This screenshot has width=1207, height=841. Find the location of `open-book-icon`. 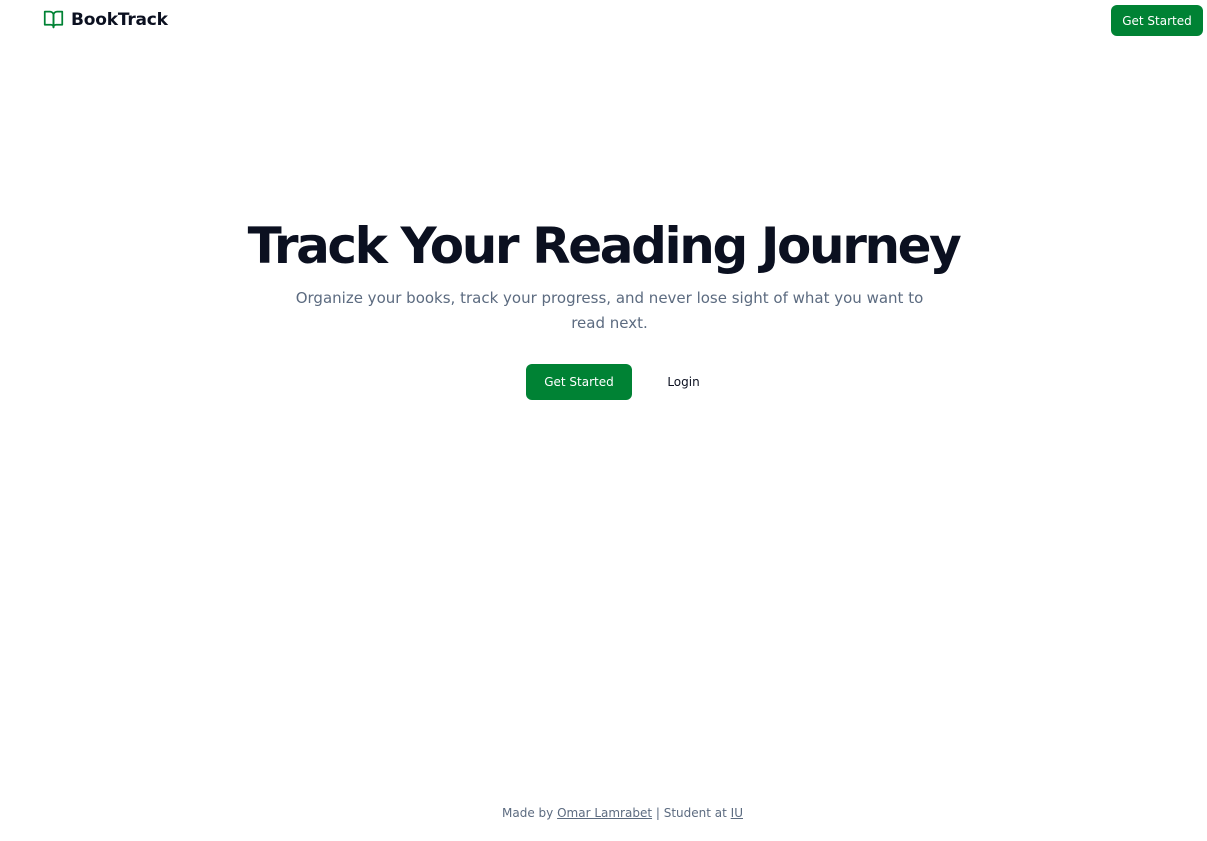

open-book-icon is located at coordinates (53, 19).